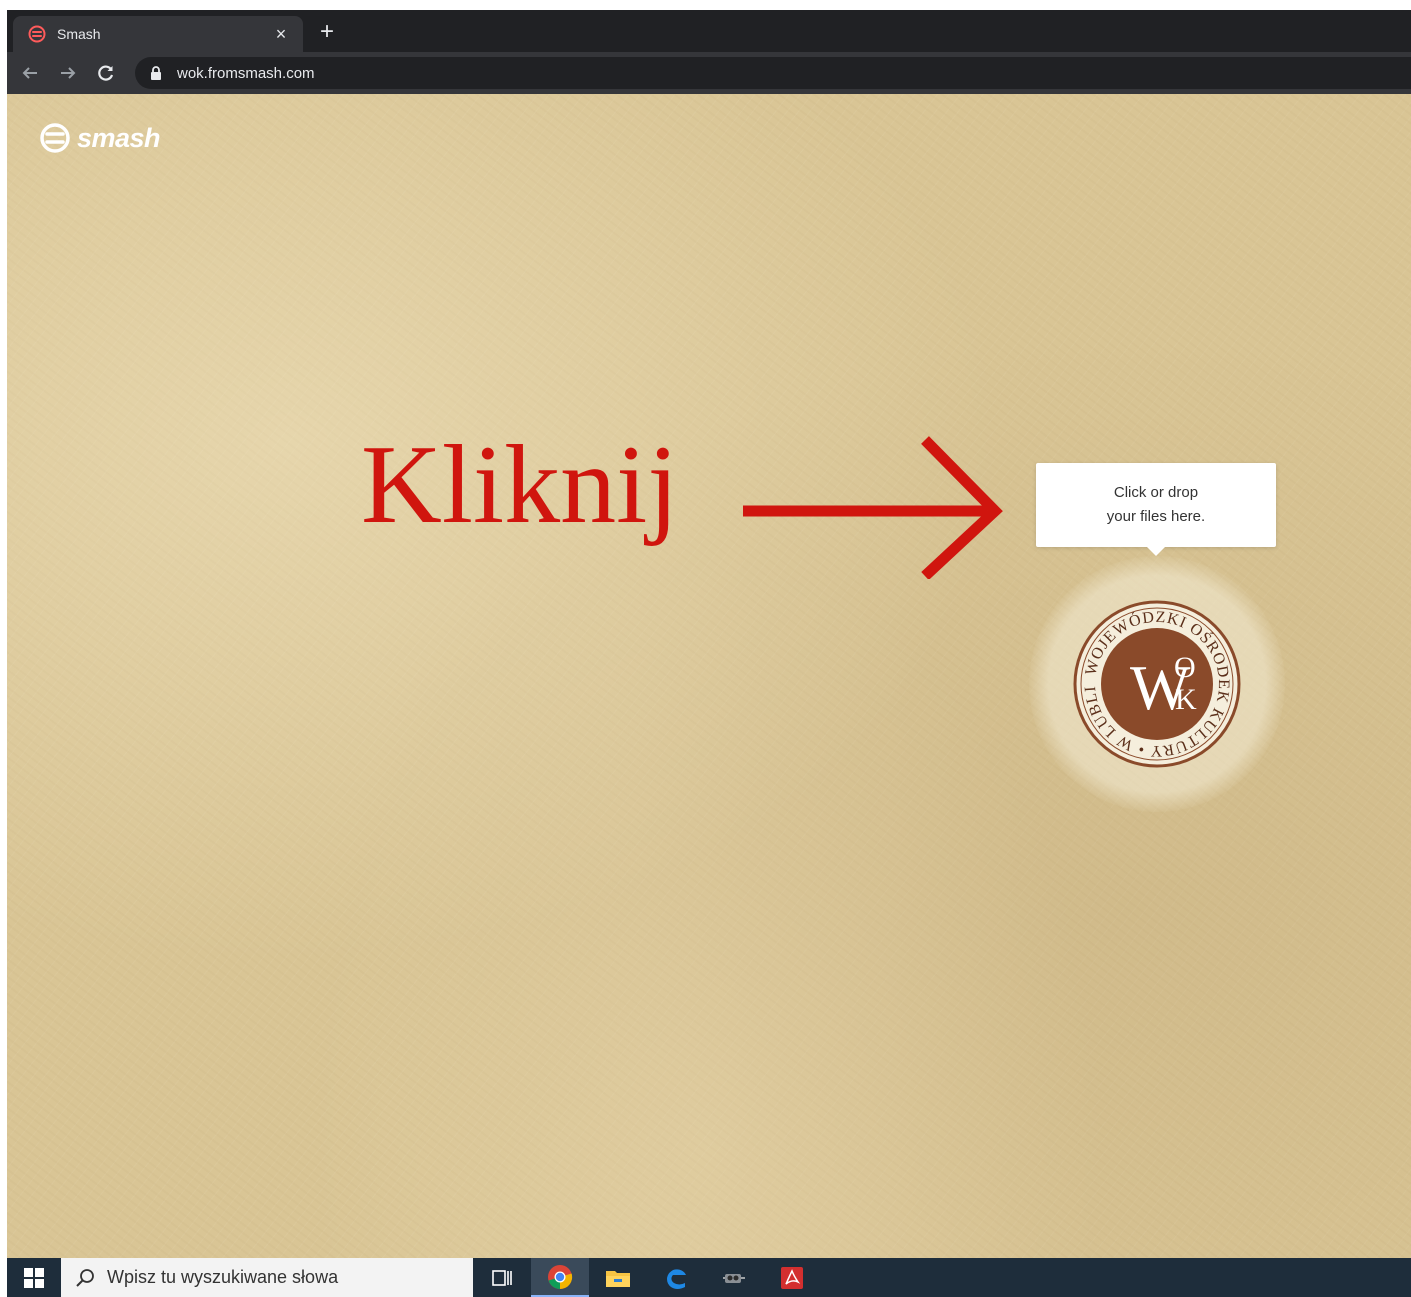 Image resolution: width=1411 pixels, height=1297 pixels. I want to click on forward-arrow-icon, so click(68, 73).